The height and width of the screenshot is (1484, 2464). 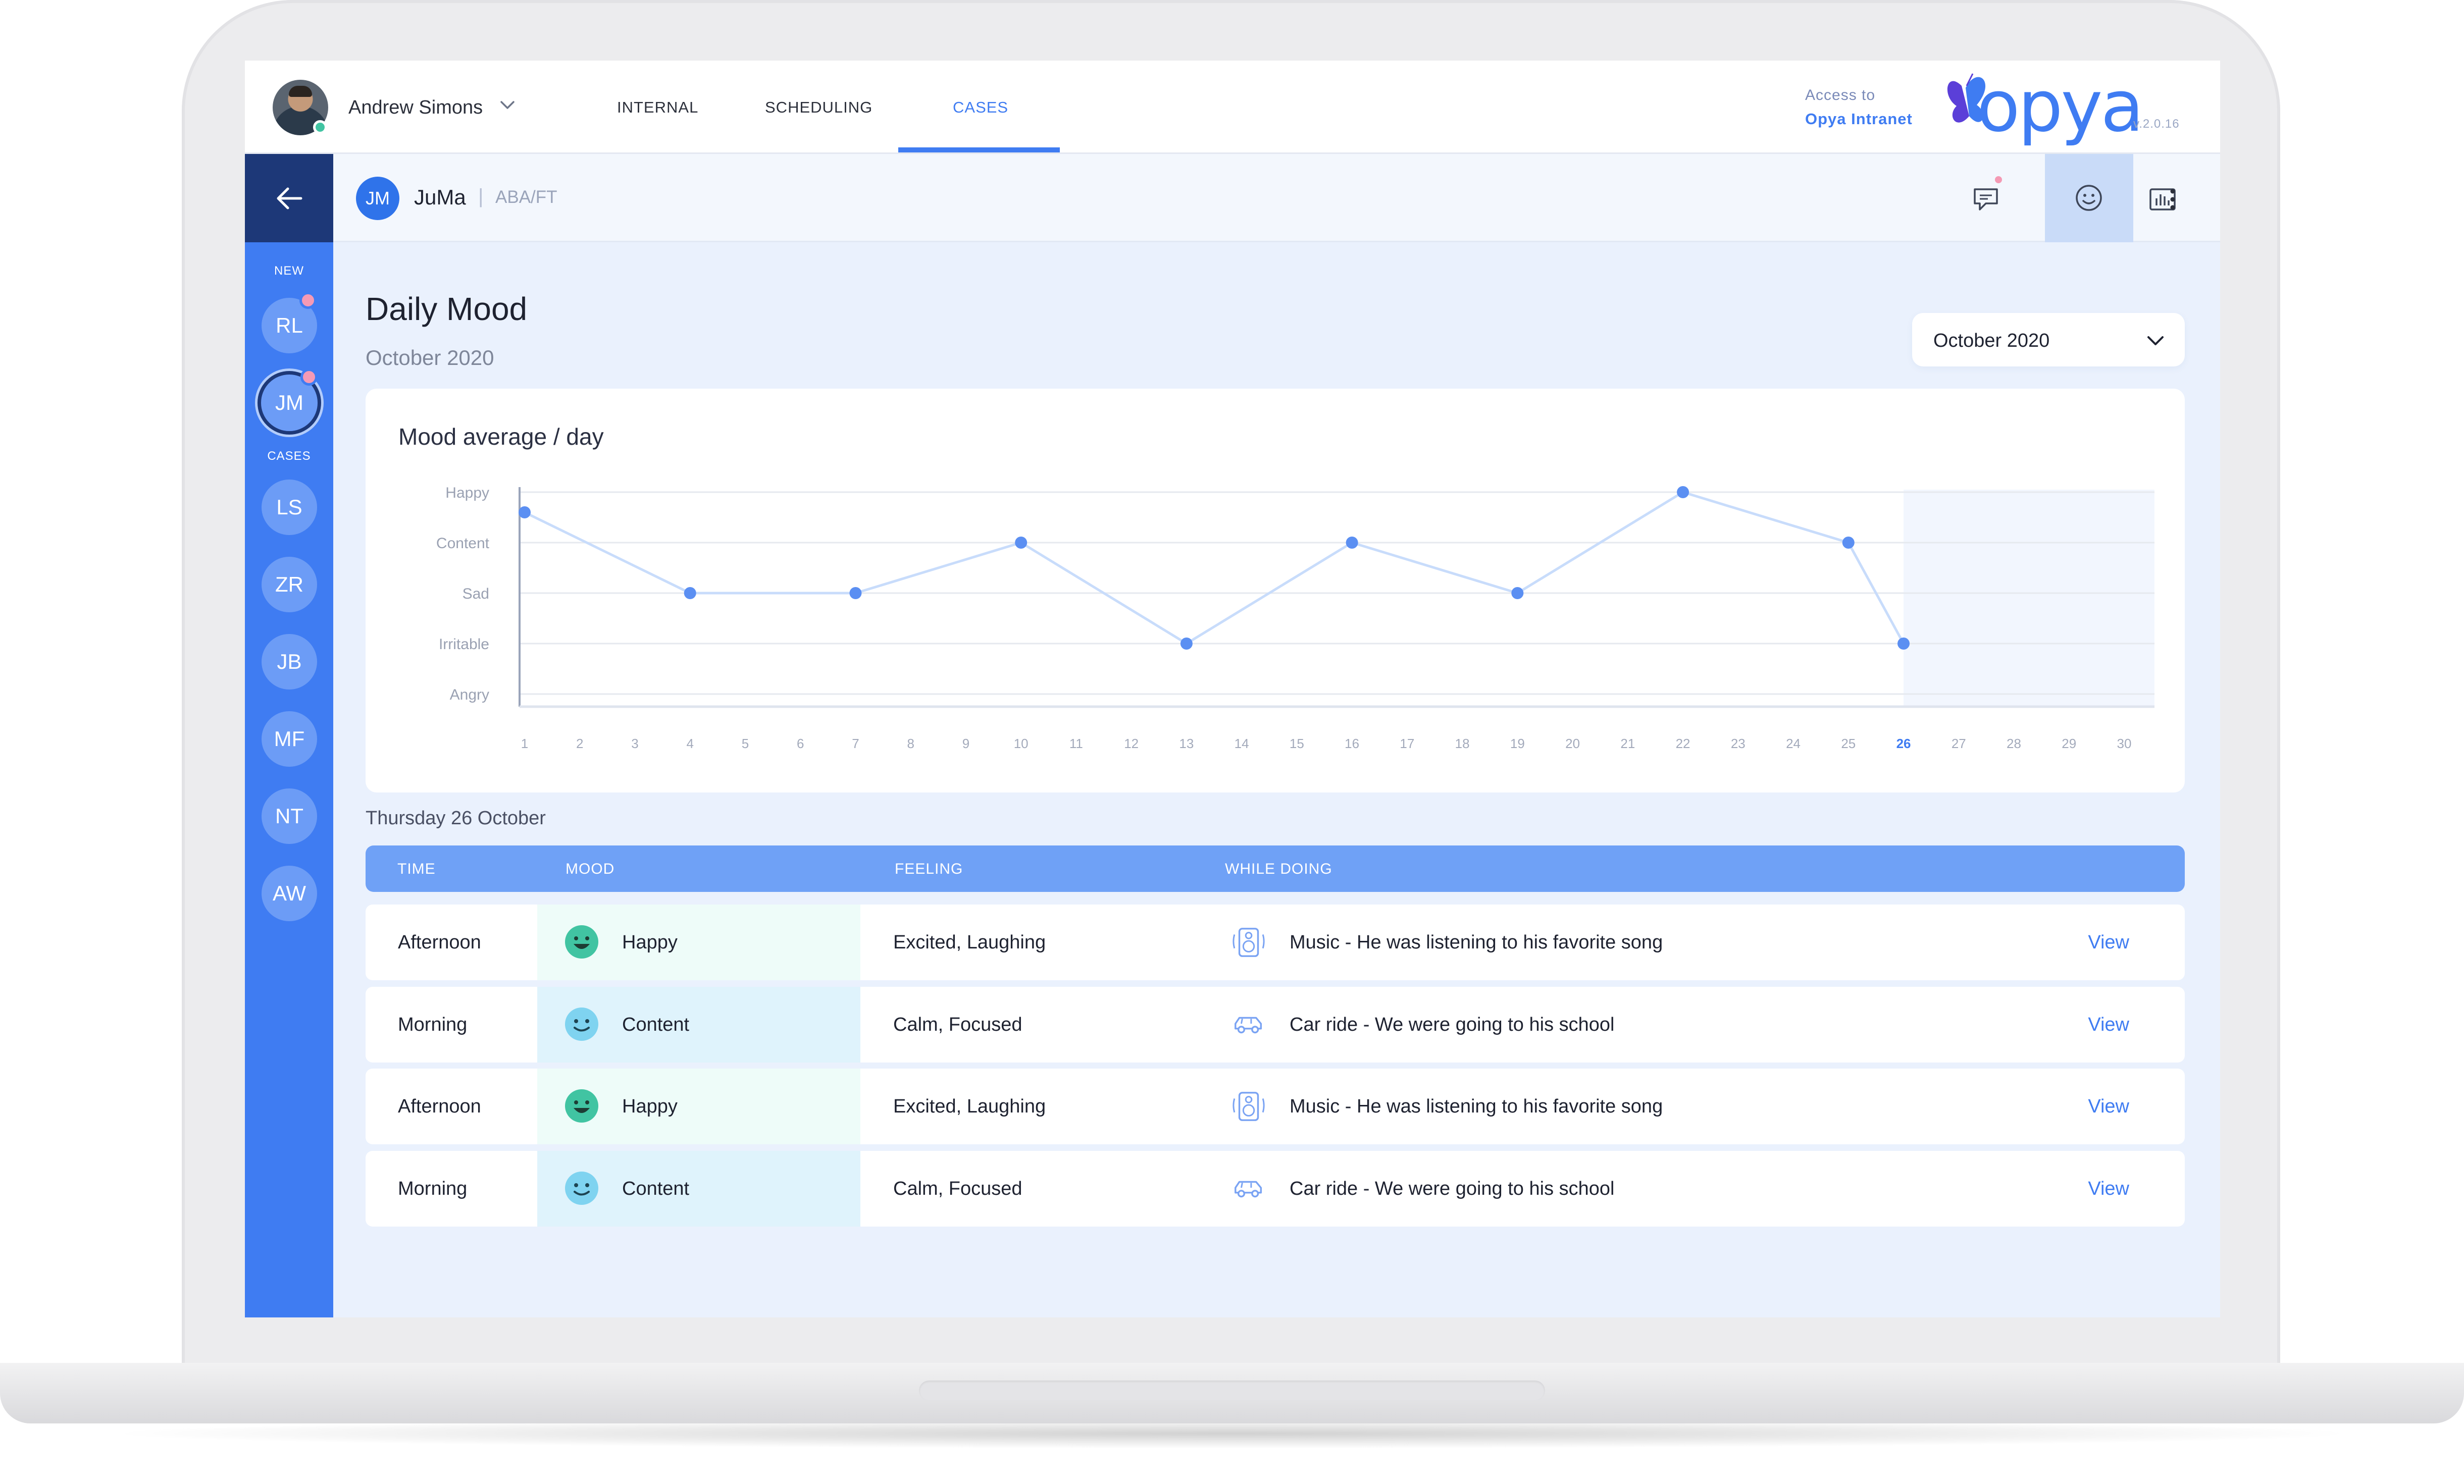 What do you see at coordinates (1463, 743) in the screenshot?
I see `x-tick-label: 18` at bounding box center [1463, 743].